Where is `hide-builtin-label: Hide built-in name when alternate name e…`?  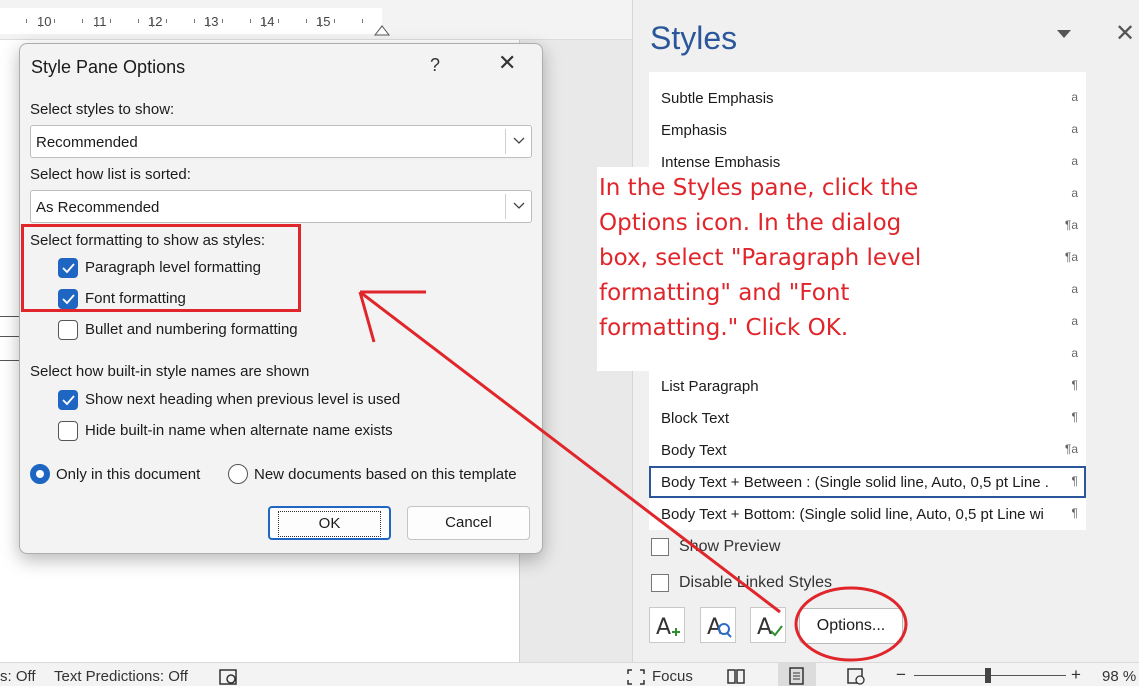 hide-builtin-label: Hide built-in name when alternate name e… is located at coordinates (239, 430).